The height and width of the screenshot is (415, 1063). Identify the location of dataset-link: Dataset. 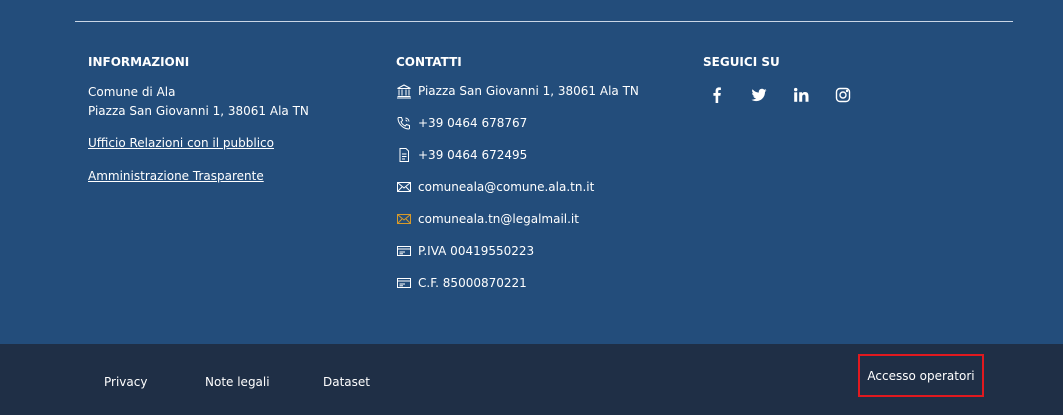
(346, 382).